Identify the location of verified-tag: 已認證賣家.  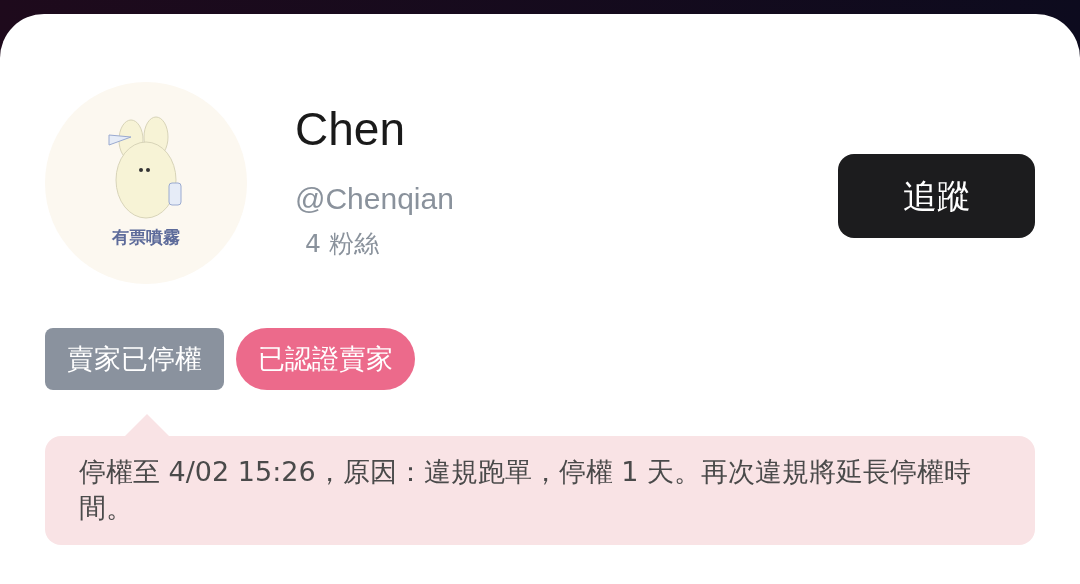
(325, 359).